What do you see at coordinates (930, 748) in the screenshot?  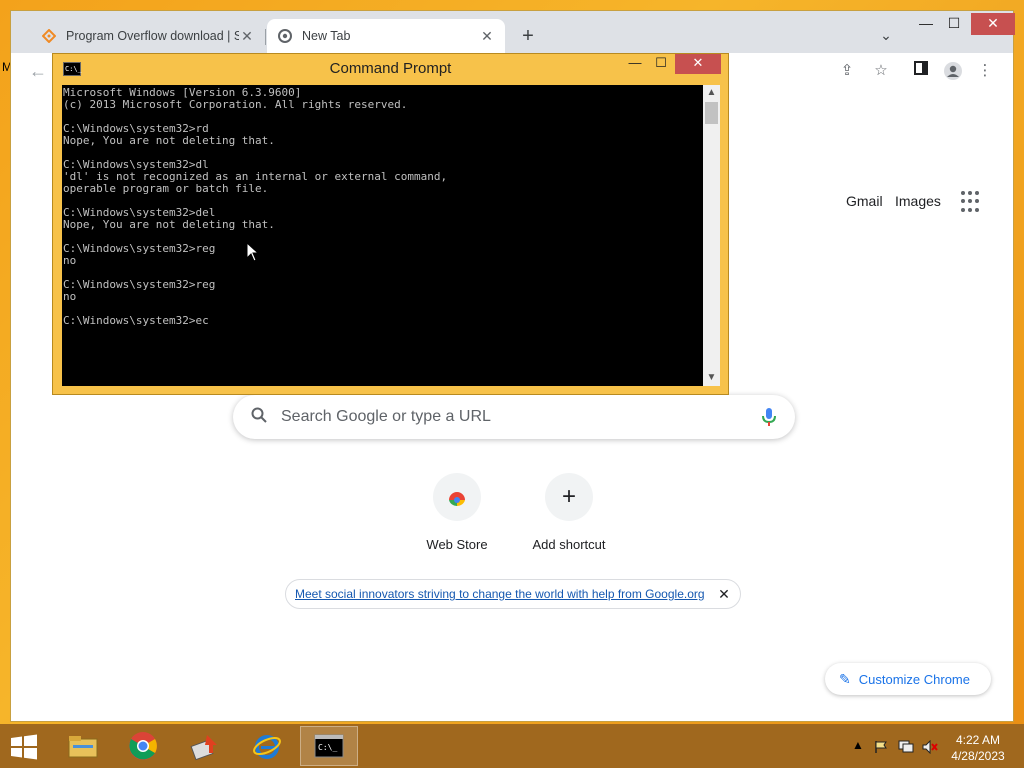 I see `volume-muted-icon` at bounding box center [930, 748].